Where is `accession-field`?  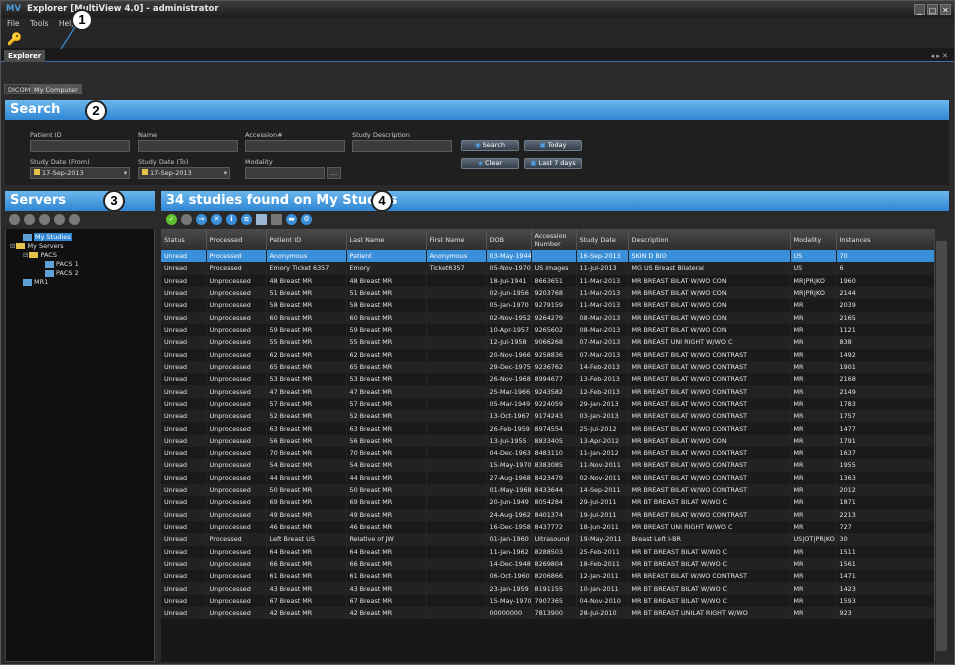
accession-field is located at coordinates (295, 146).